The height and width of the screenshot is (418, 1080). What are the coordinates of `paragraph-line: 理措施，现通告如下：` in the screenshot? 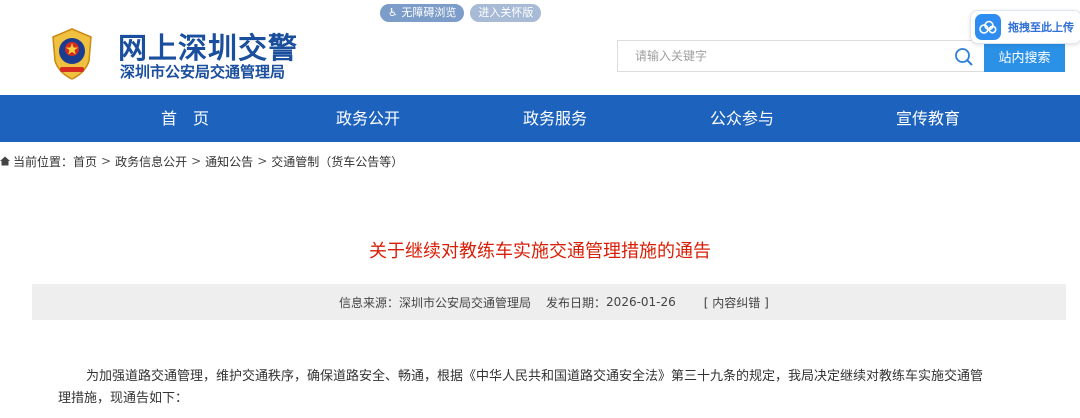 It's located at (558, 399).